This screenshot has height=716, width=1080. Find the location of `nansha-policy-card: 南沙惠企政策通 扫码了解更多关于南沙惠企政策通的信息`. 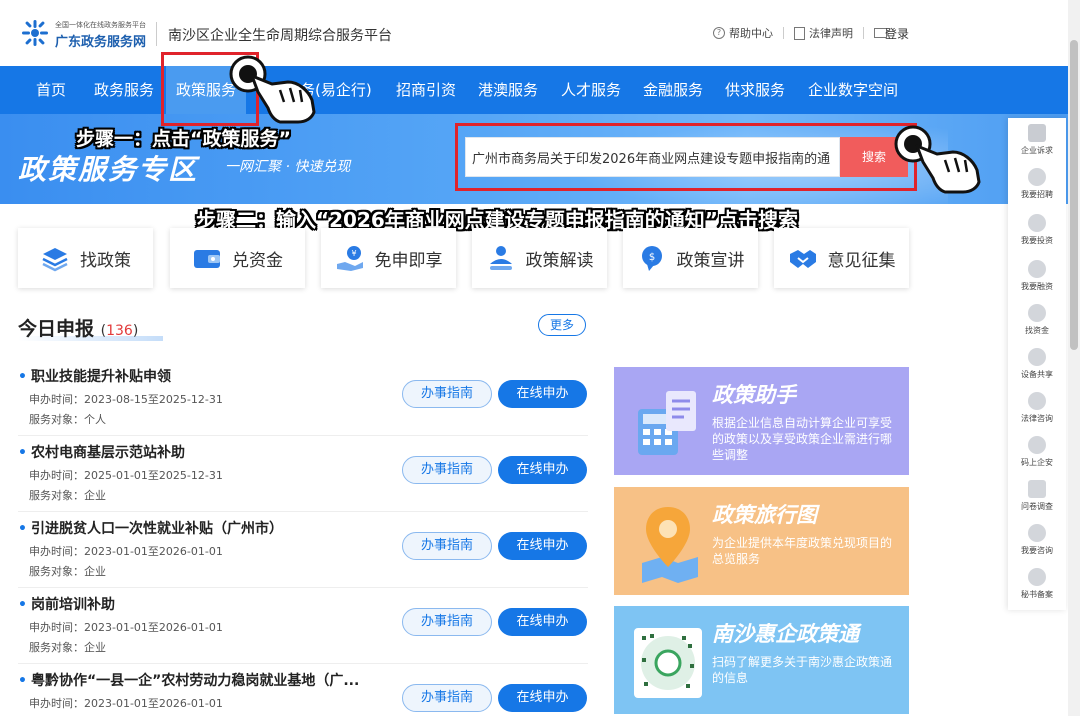

nansha-policy-card: 南沙惠企政策通 扫码了解更多关于南沙惠企政策通的信息 is located at coordinates (761, 660).